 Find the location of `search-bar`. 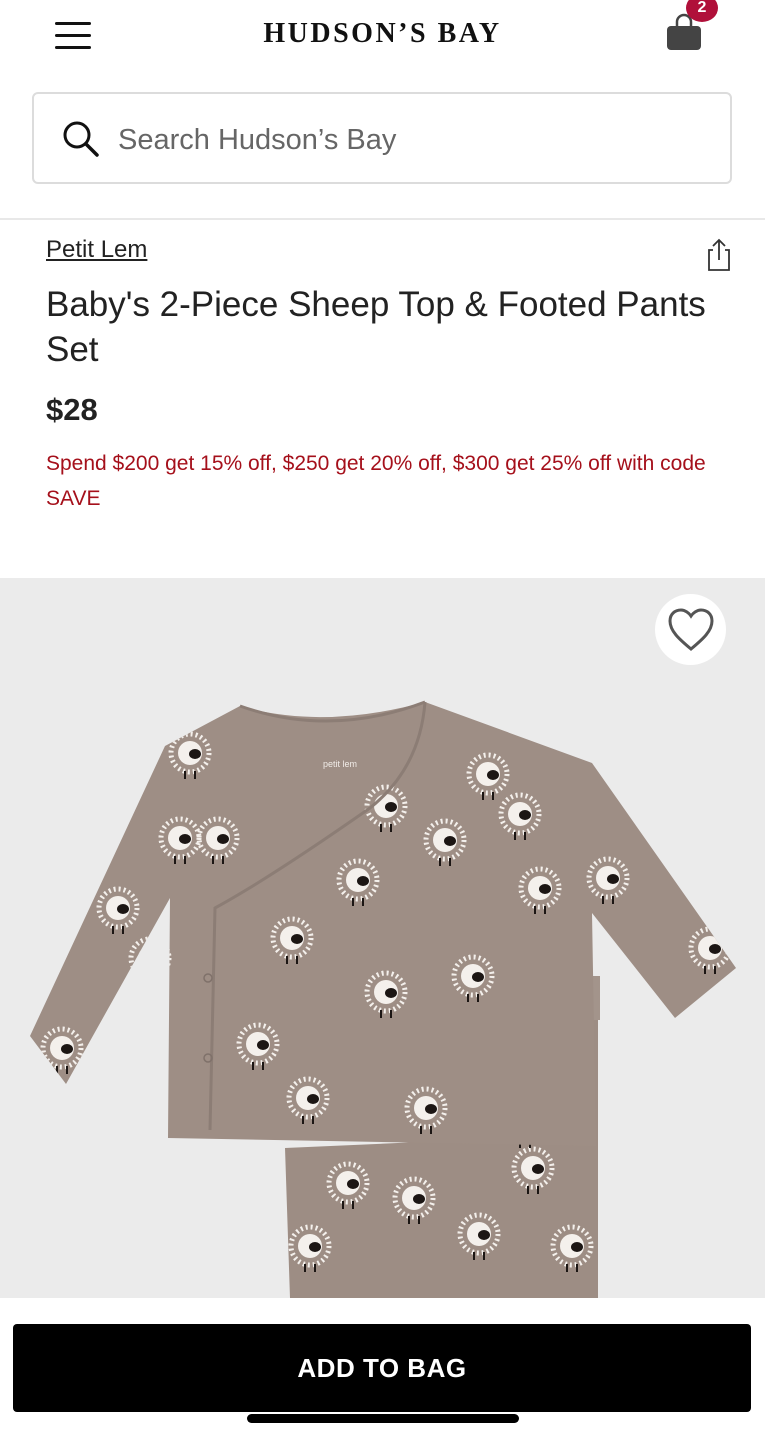

search-bar is located at coordinates (382, 138).